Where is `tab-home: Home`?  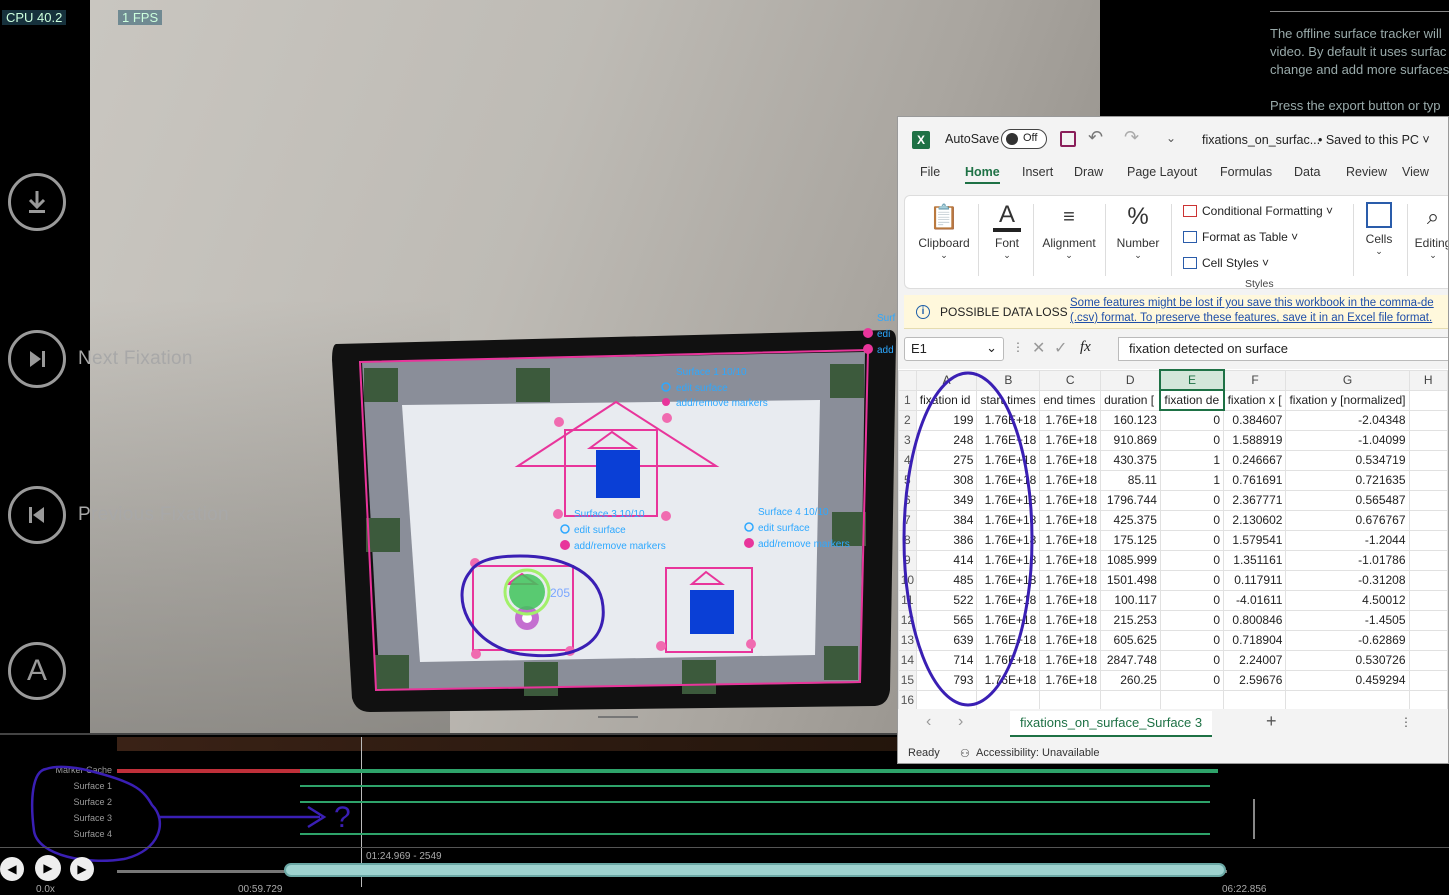 tab-home: Home is located at coordinates (982, 174).